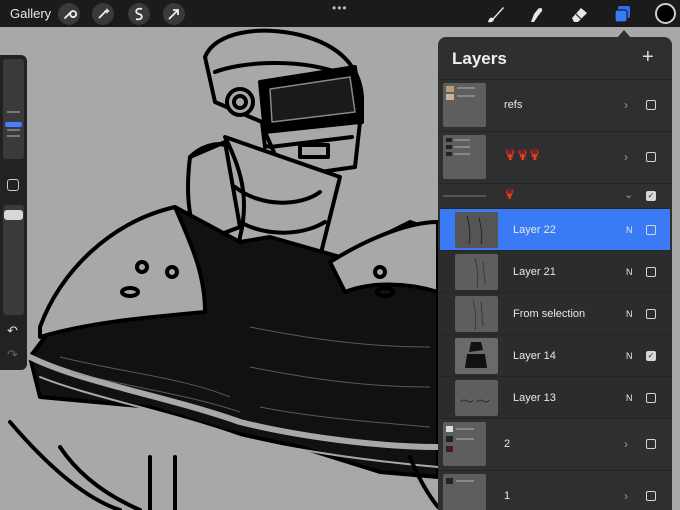  What do you see at coordinates (13, 260) in the screenshot?
I see `opacity-slider` at bounding box center [13, 260].